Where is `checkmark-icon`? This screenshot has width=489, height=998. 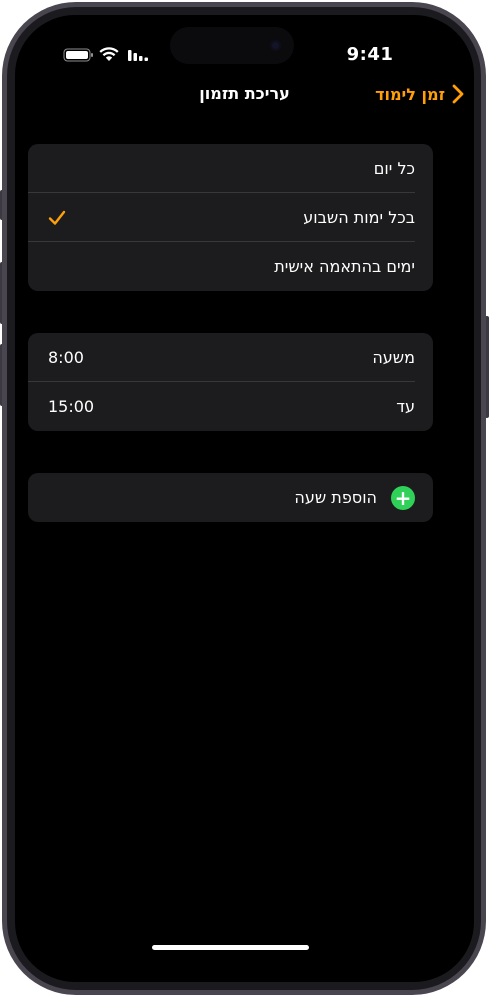
checkmark-icon is located at coordinates (57, 217).